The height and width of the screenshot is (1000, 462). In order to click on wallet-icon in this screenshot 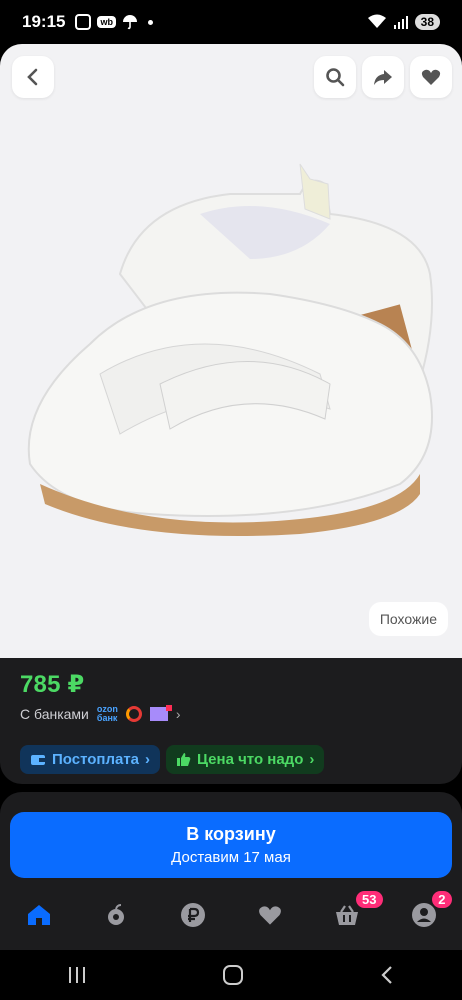, I will do `click(38, 759)`.